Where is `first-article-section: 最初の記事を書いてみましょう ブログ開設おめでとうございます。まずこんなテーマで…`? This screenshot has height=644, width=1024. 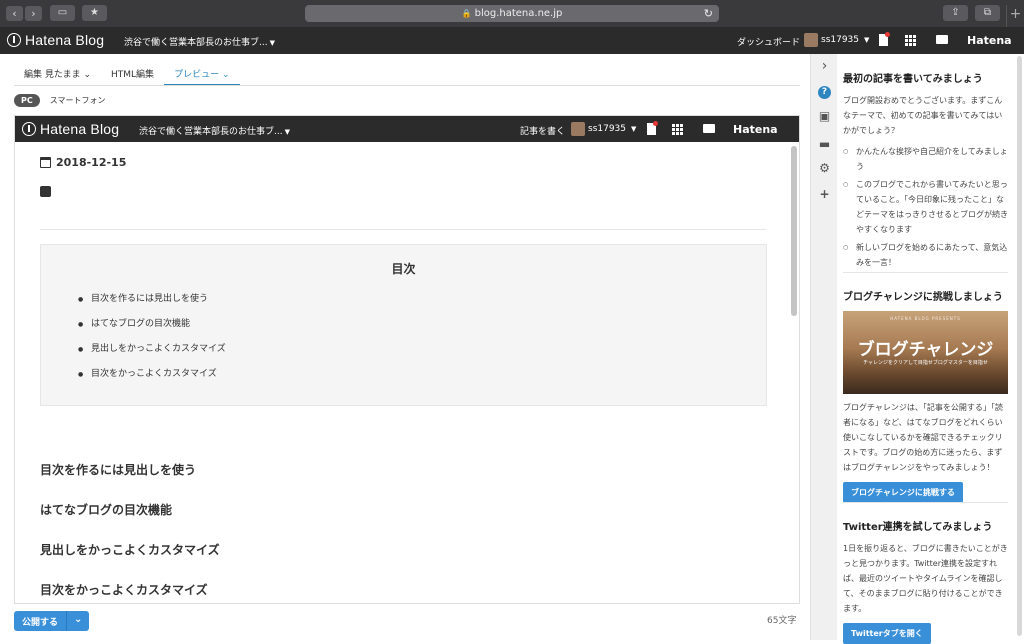 first-article-section: 最初の記事を書いてみましょう ブログ開設おめでとうございます。まずこんなテーマで… is located at coordinates (925, 171).